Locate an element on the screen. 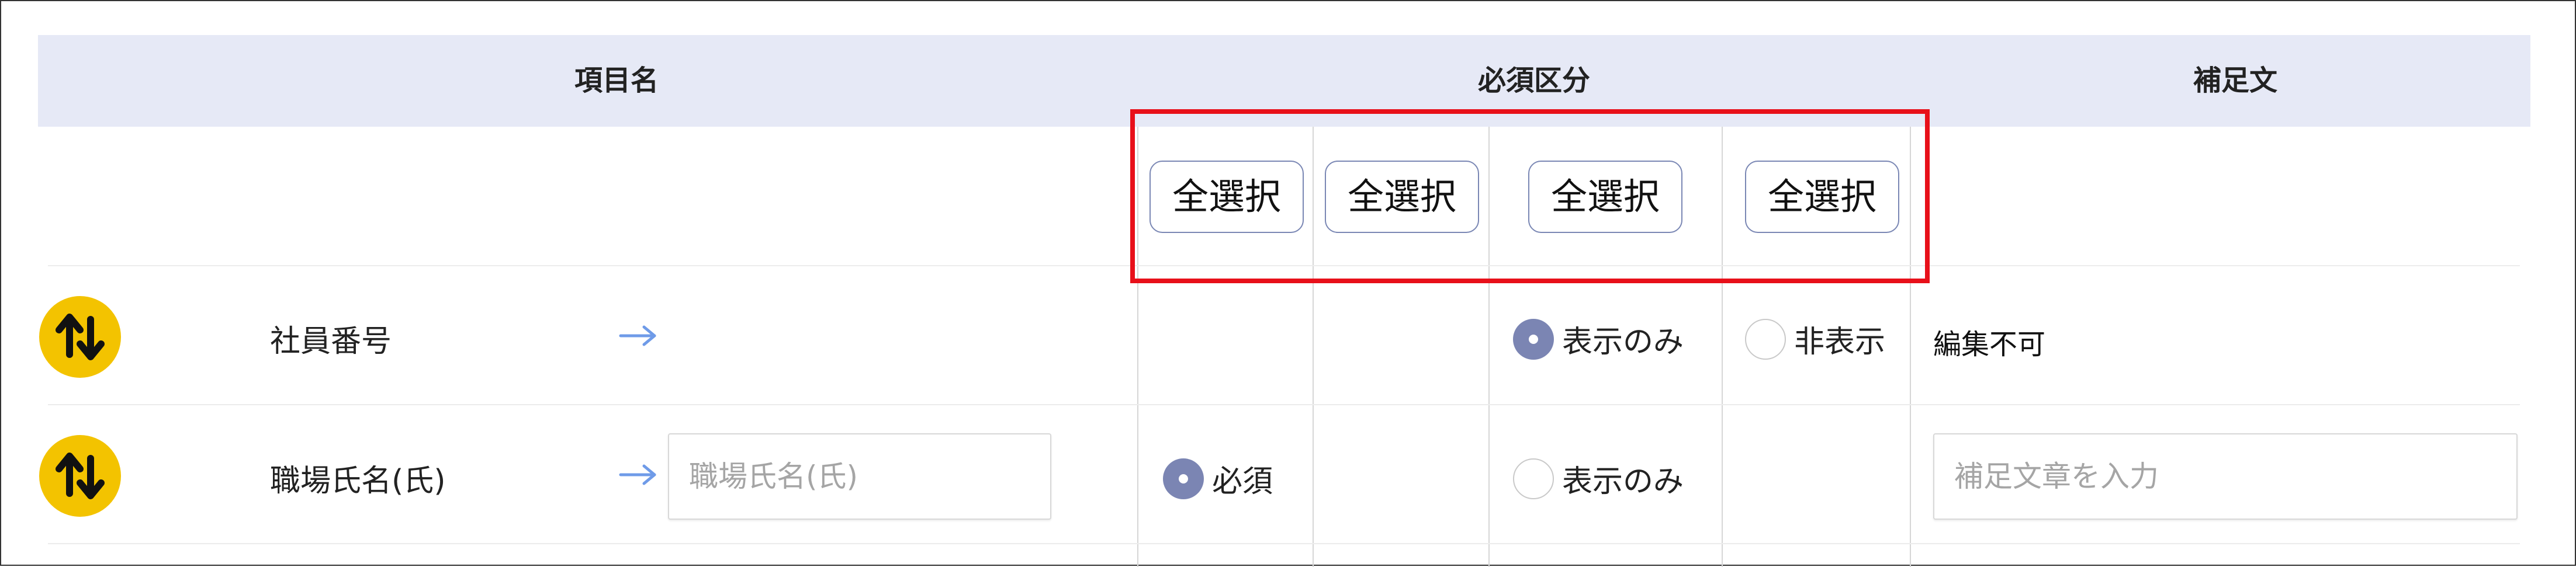 This screenshot has width=2576, height=567. select-all-button-required: 全選択 is located at coordinates (1226, 197).